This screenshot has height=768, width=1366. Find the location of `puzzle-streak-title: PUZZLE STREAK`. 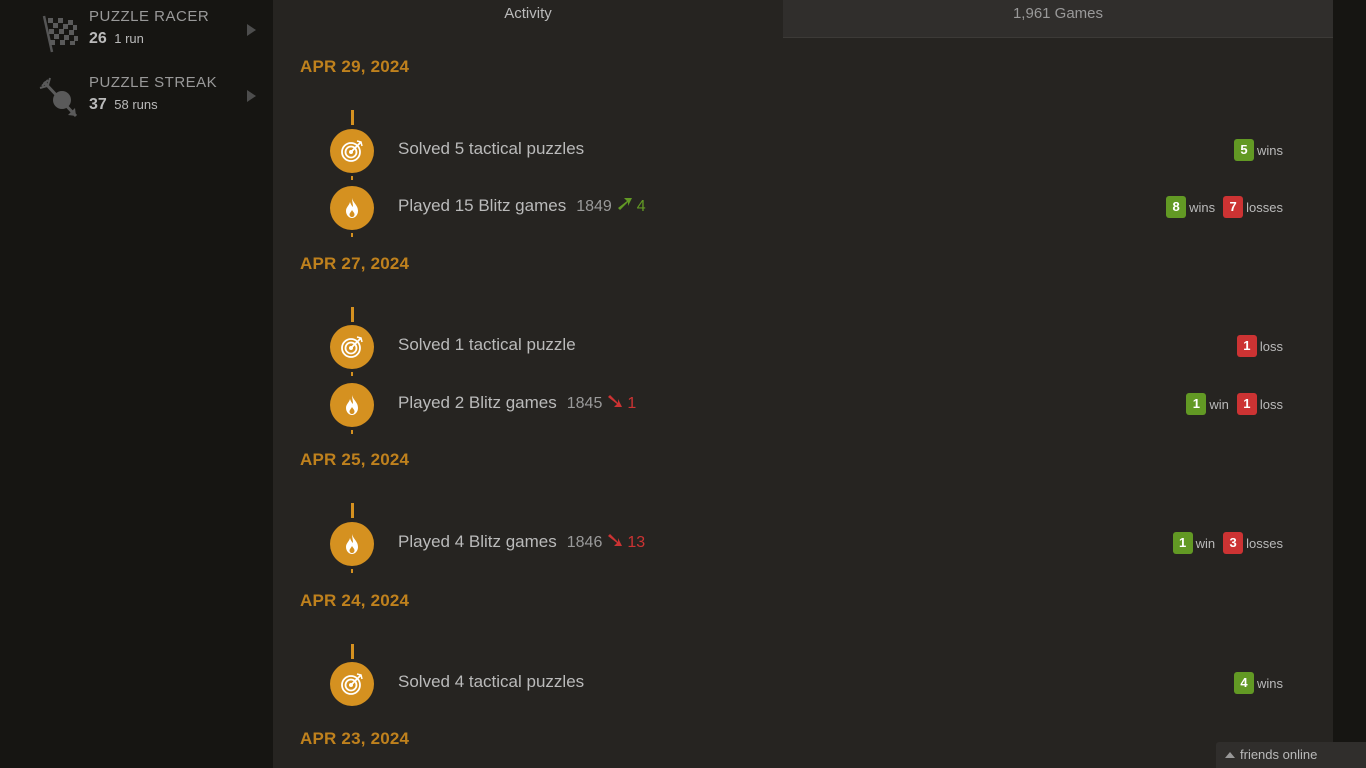

puzzle-streak-title: PUZZLE STREAK is located at coordinates (153, 82).